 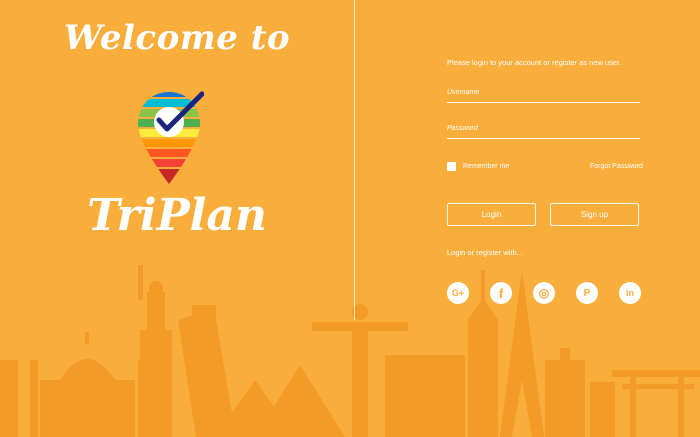 I want to click on username-placeholder: Username, so click(x=463, y=92).